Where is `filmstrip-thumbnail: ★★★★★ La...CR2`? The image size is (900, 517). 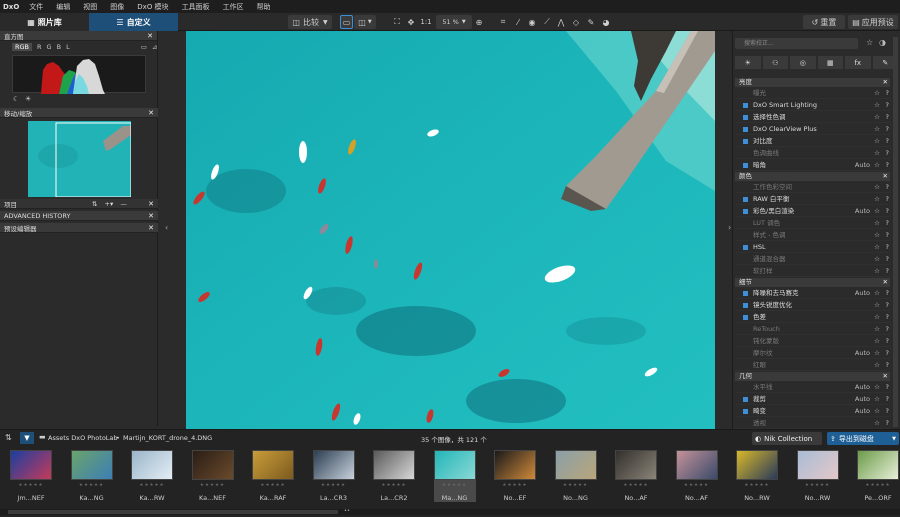
filmstrip-thumbnail: ★★★★★ La...CR2 is located at coordinates (394, 476).